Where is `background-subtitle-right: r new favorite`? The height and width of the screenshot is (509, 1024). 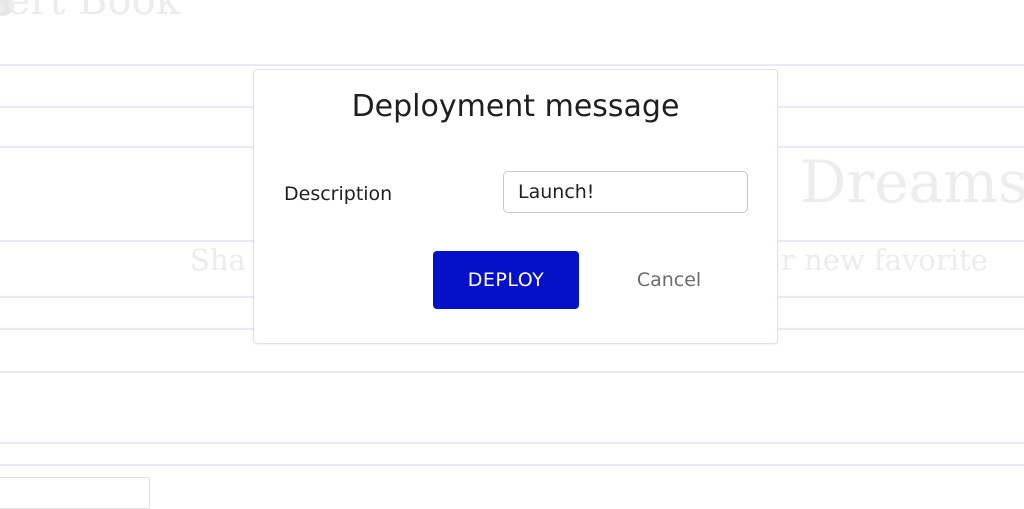
background-subtitle-right: r new favorite is located at coordinates (884, 260).